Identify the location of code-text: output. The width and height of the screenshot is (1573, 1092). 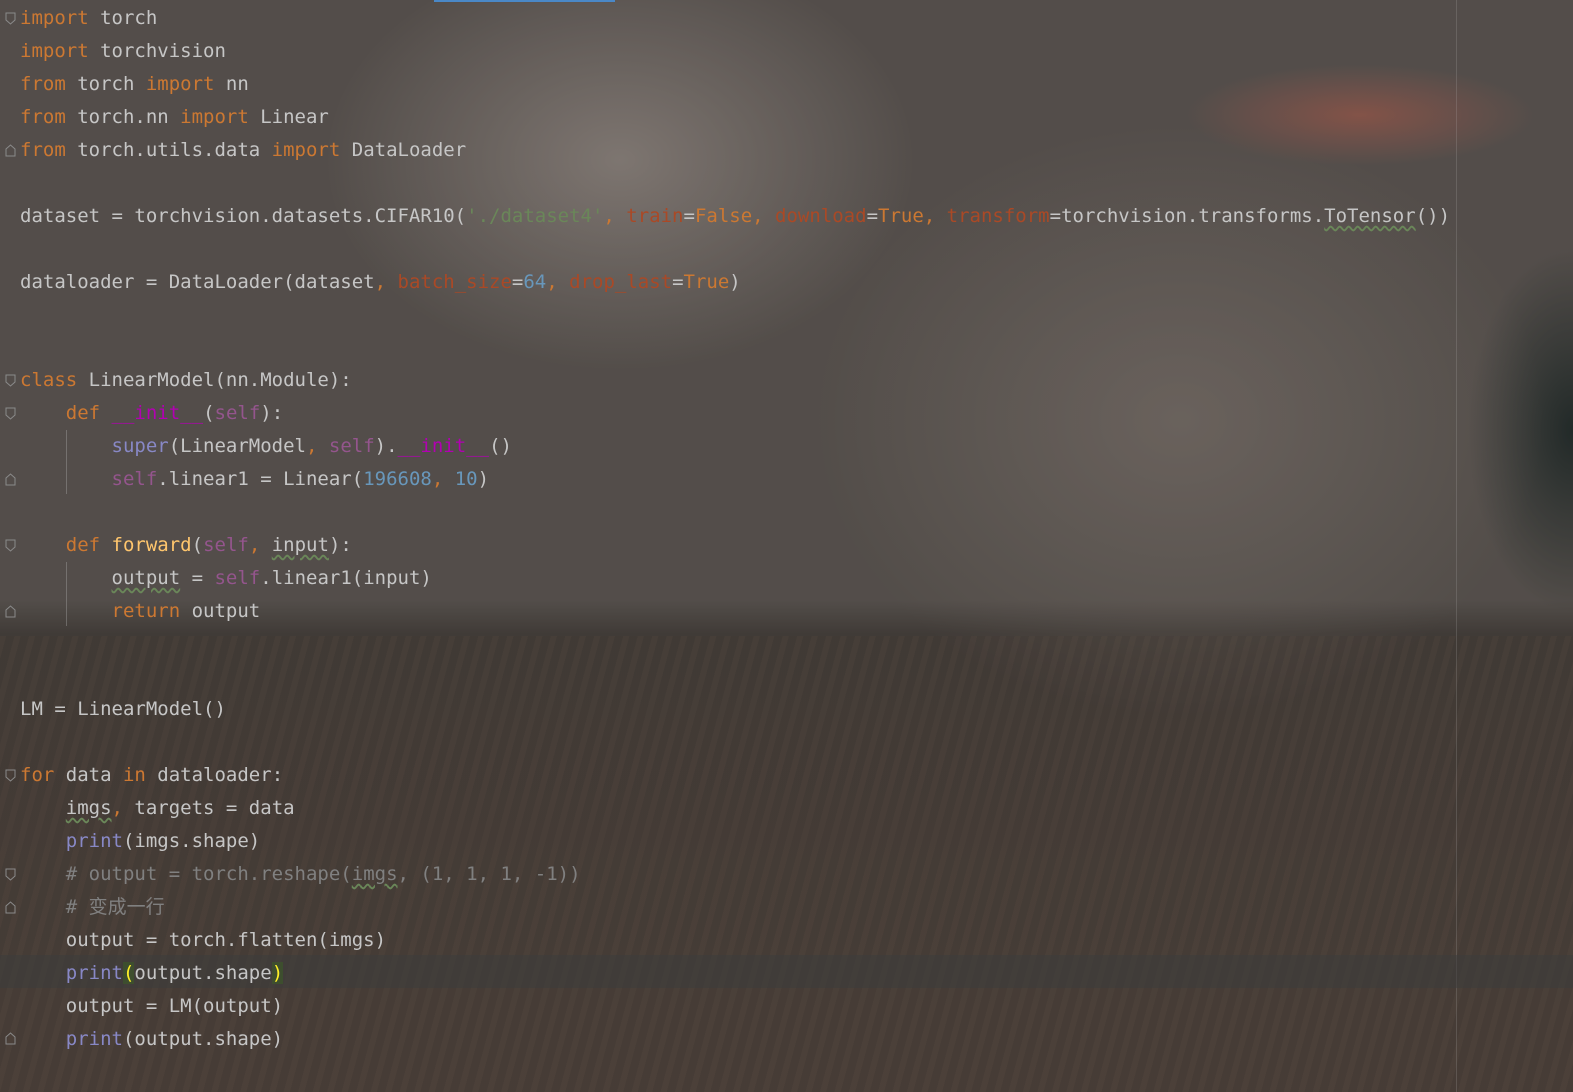
(220, 611).